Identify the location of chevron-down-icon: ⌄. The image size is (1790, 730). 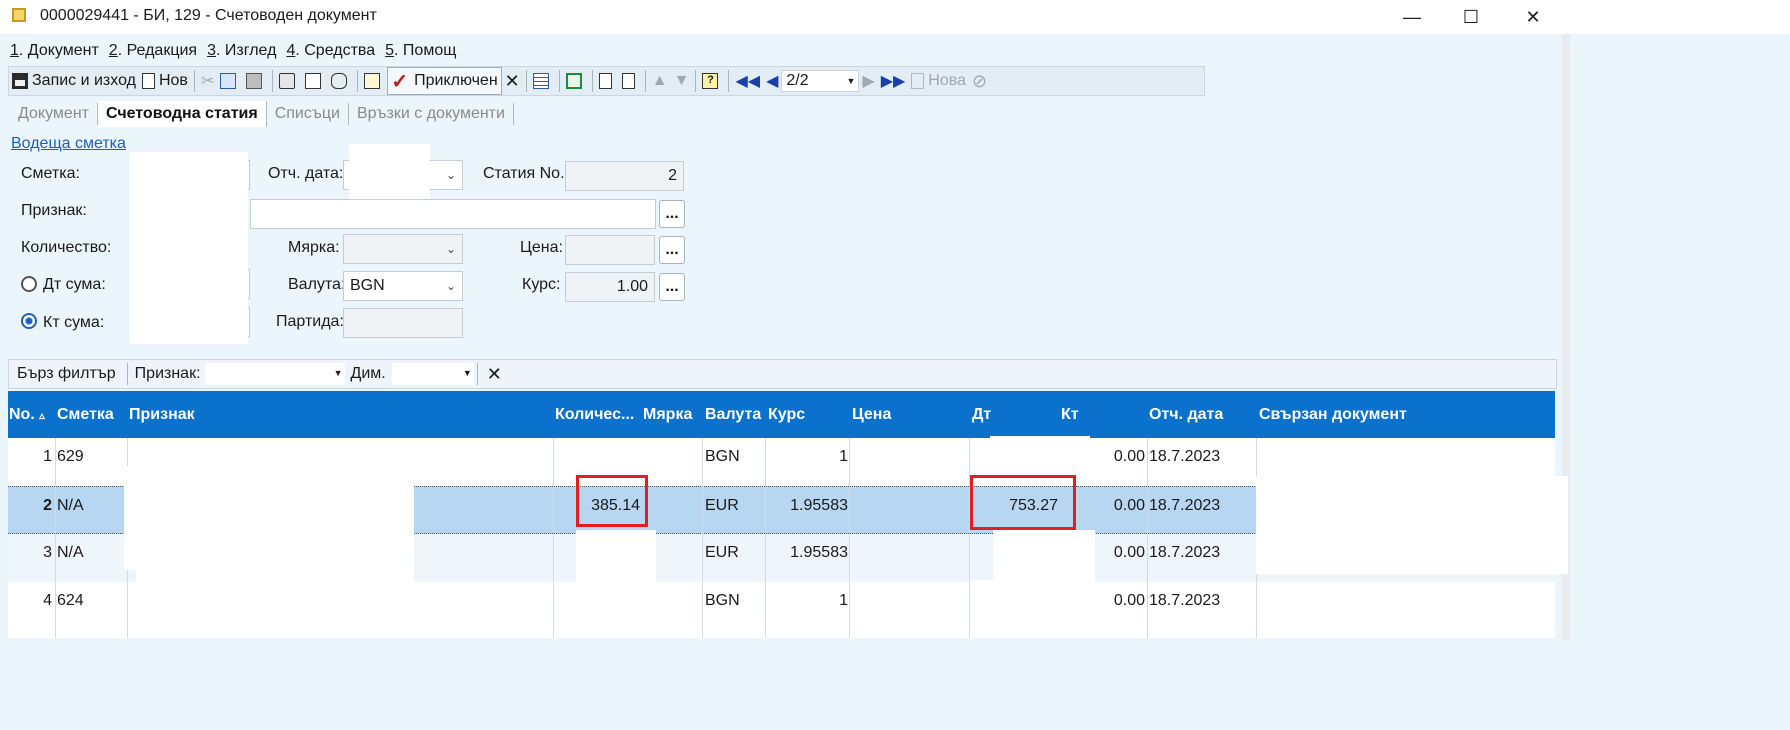
(450, 286).